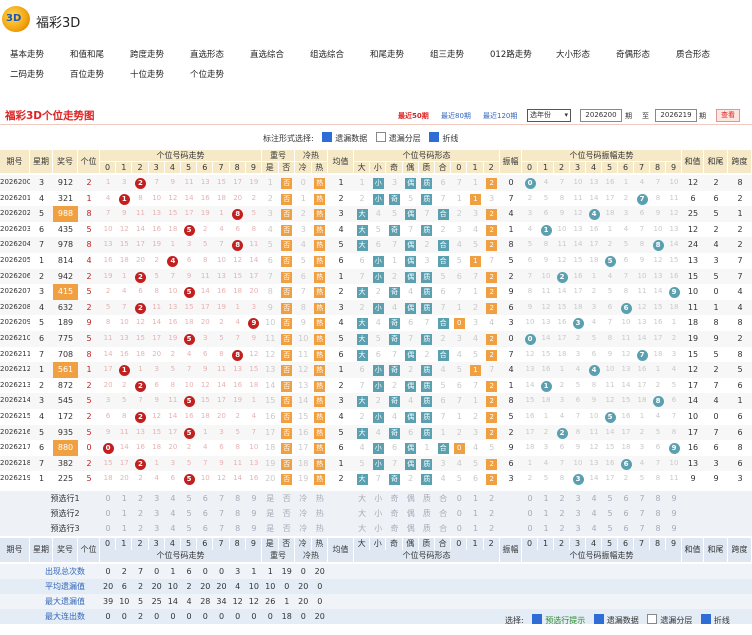  I want to click on hotcold-cell: 8, so click(303, 307).